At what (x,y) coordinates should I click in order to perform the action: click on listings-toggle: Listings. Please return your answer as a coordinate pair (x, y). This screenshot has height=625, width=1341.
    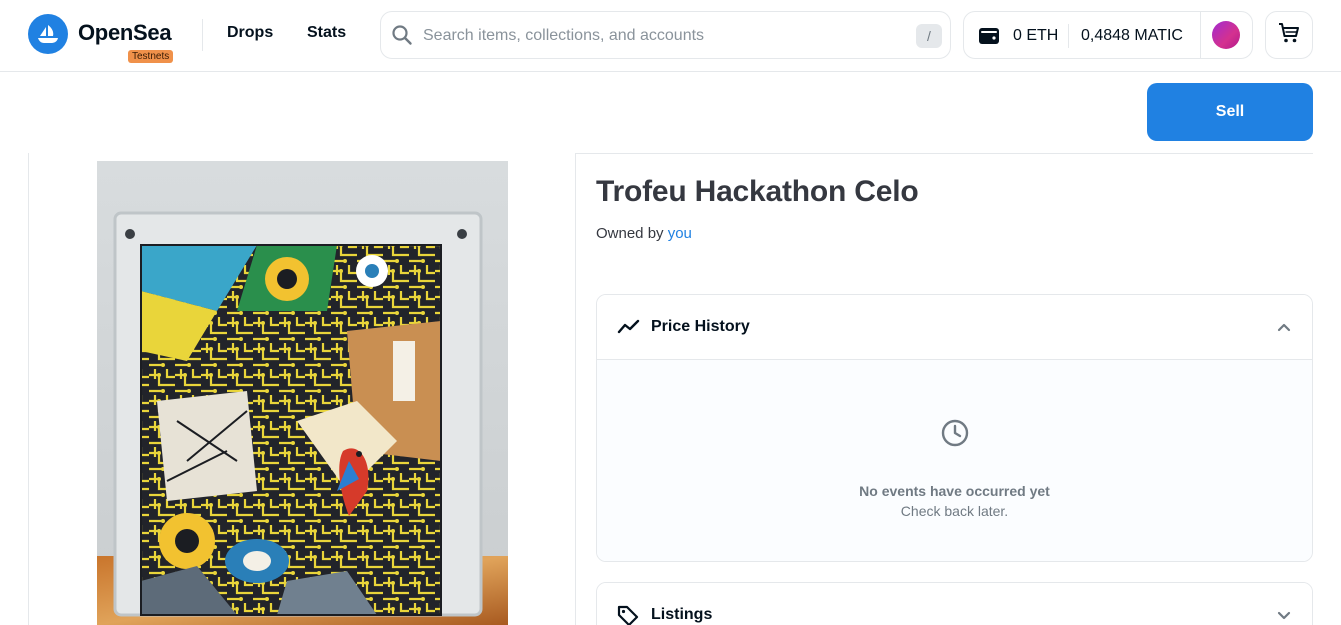
    Looking at the image, I should click on (954, 604).